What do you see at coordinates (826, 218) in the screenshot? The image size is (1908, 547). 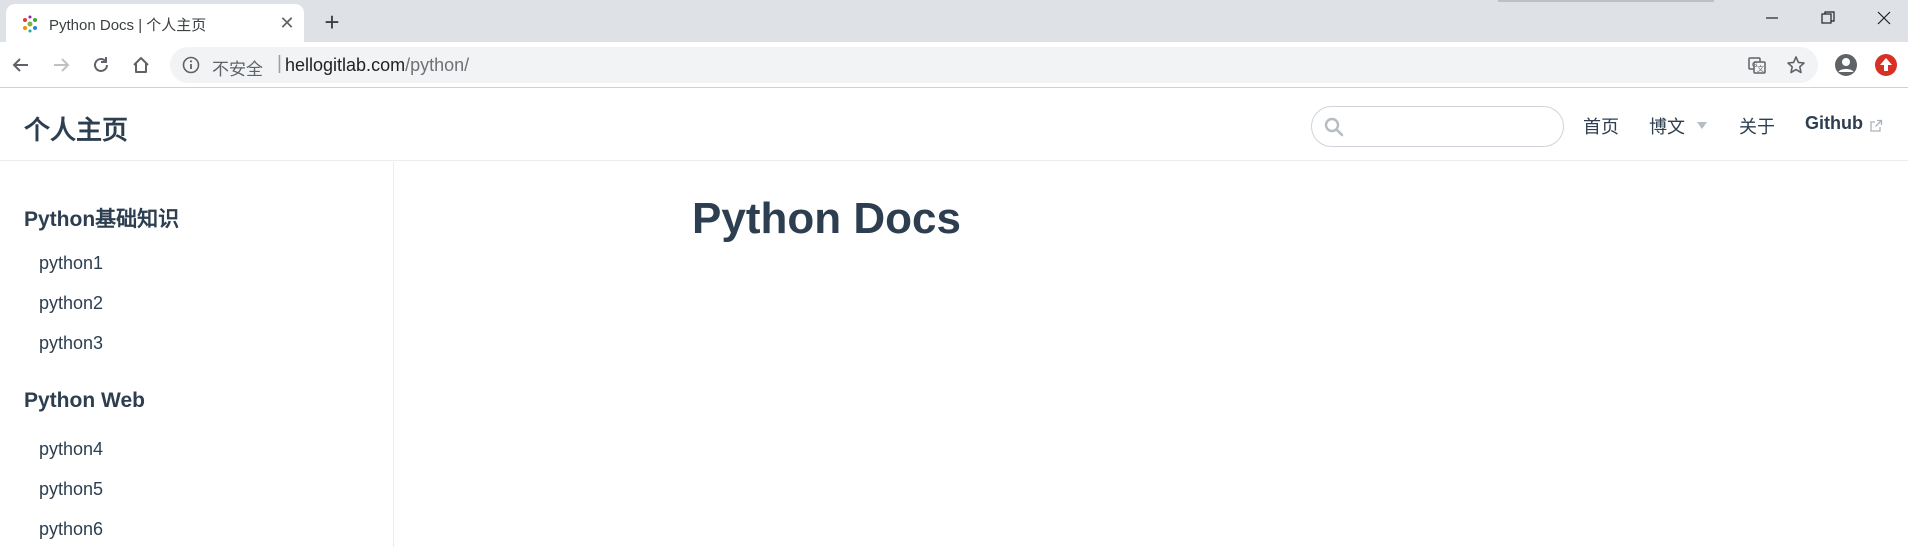 I see `page-title: Python Docs` at bounding box center [826, 218].